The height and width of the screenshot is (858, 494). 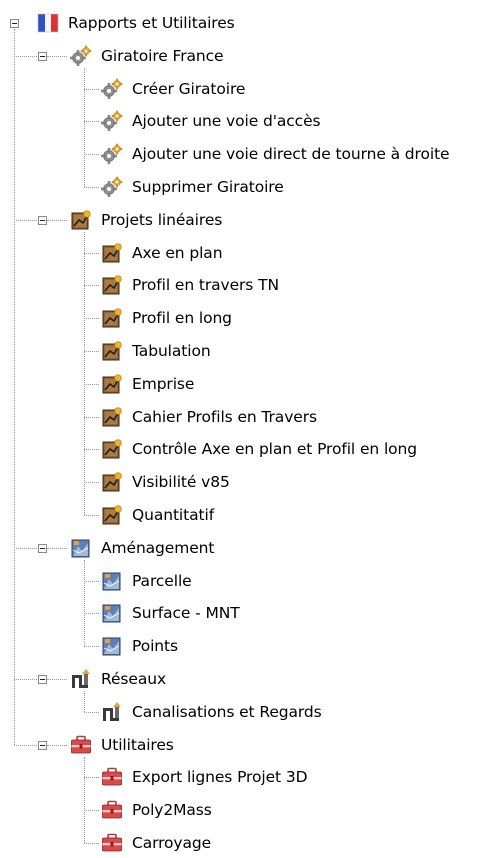 What do you see at coordinates (112, 712) in the screenshot?
I see `network-pipes-icon` at bounding box center [112, 712].